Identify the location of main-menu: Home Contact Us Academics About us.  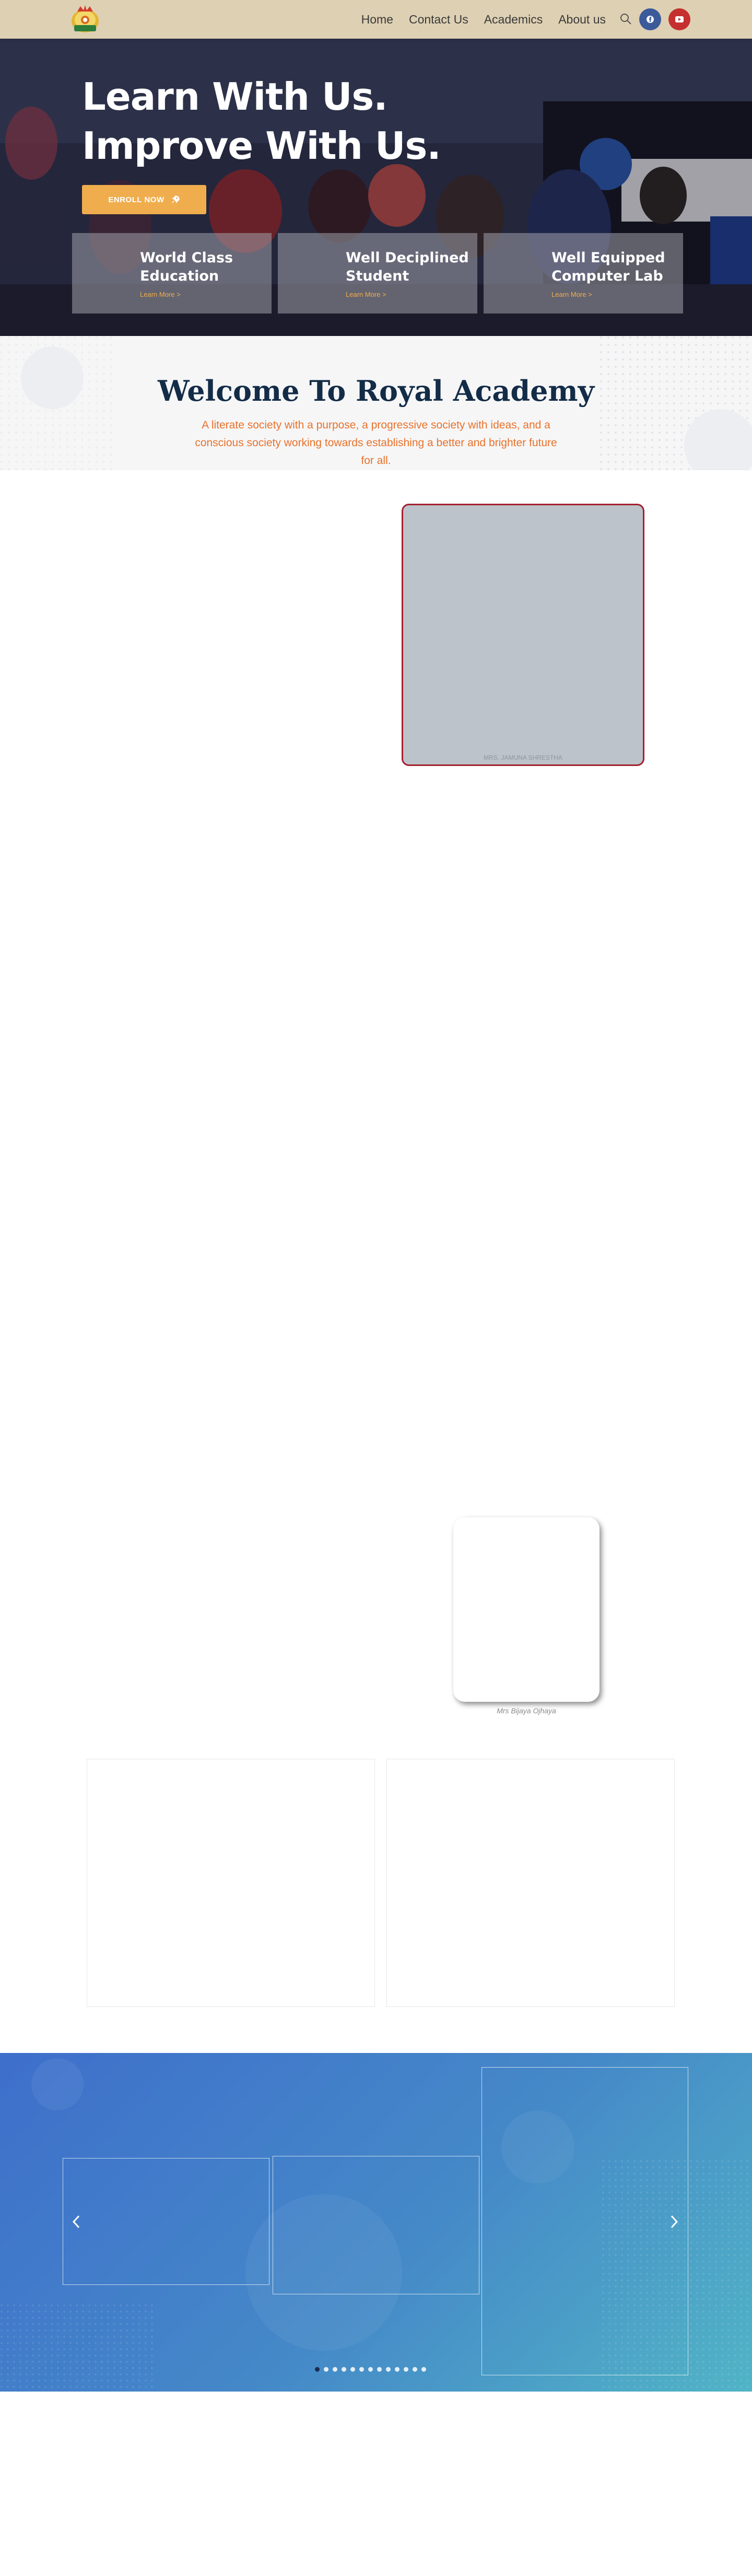
(484, 19).